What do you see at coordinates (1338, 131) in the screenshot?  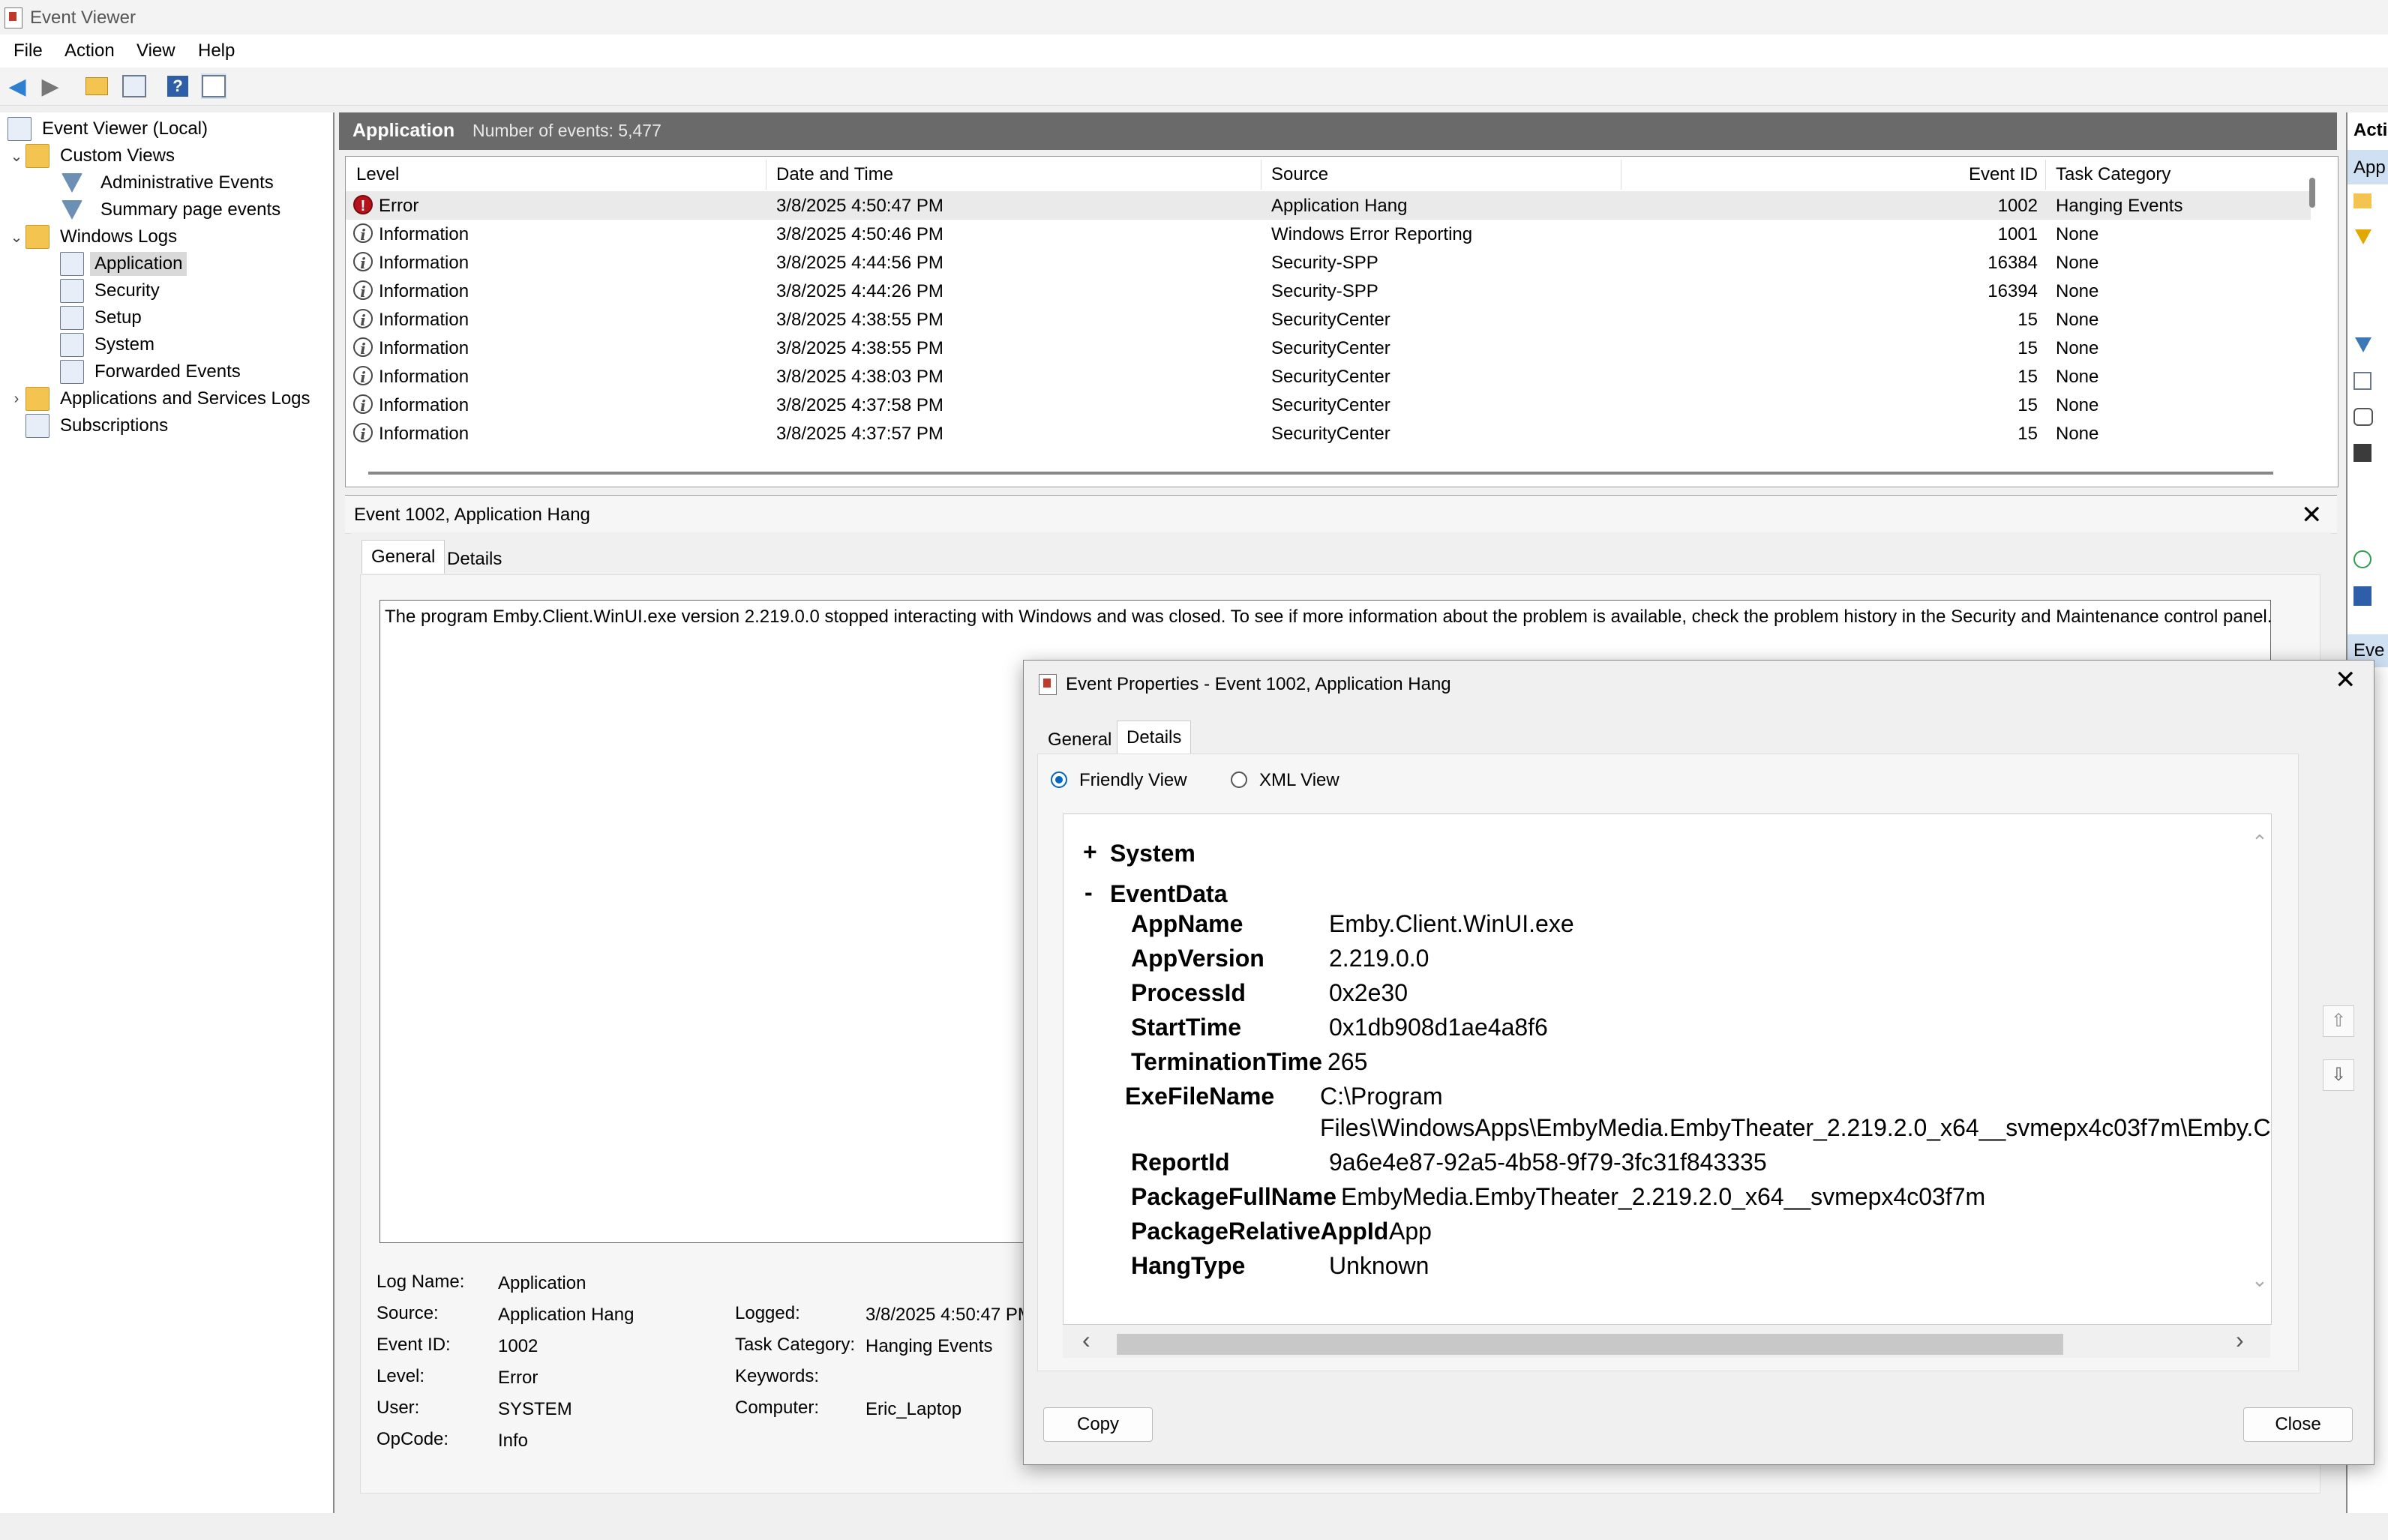 I see `log-header: Application Number of events: 5,477` at bounding box center [1338, 131].